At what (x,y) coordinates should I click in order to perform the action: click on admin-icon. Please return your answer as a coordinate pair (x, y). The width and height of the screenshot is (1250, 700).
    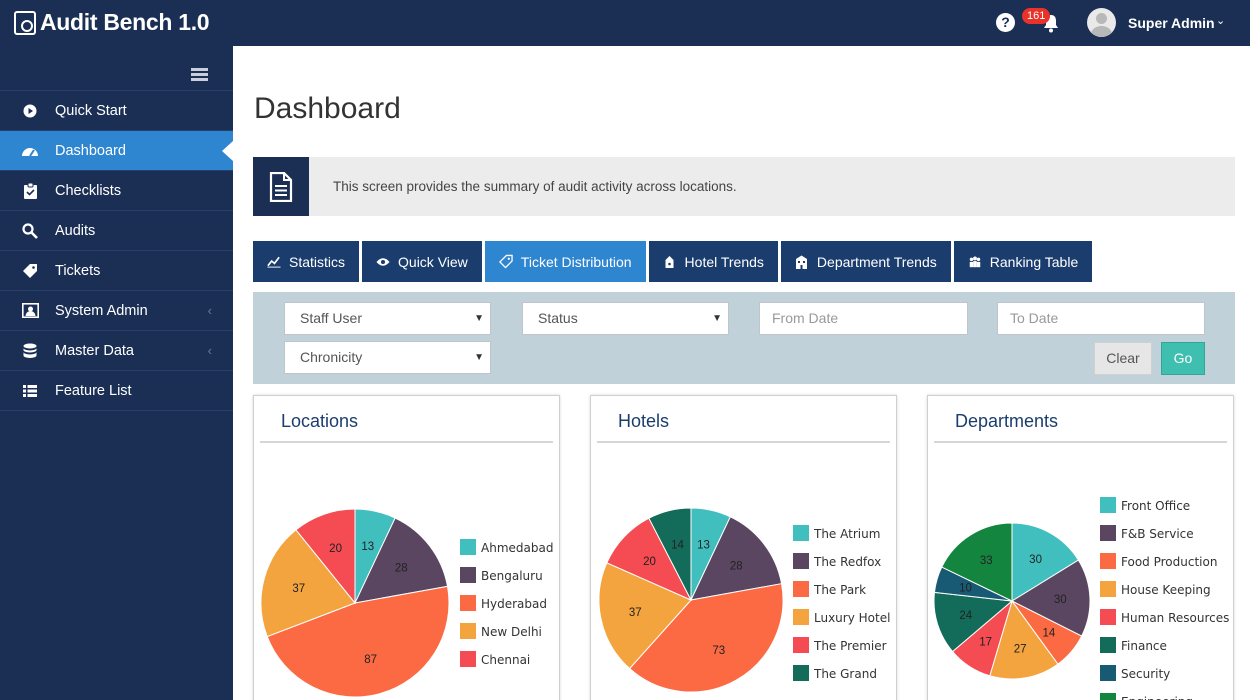
    Looking at the image, I should click on (30, 311).